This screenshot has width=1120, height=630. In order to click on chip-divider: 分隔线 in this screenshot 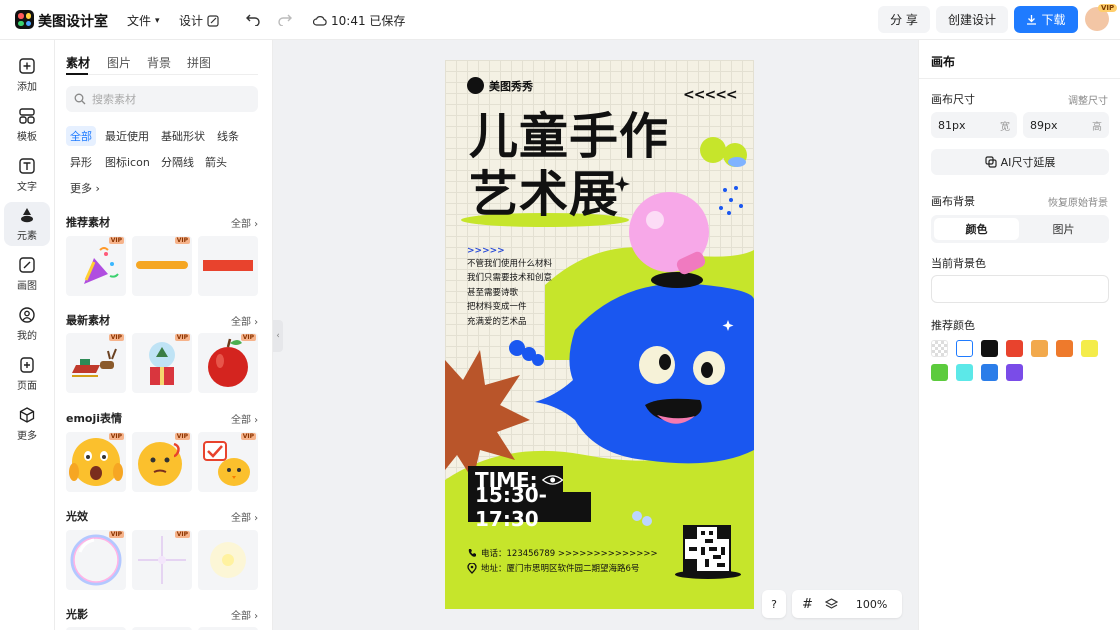, I will do `click(177, 162)`.